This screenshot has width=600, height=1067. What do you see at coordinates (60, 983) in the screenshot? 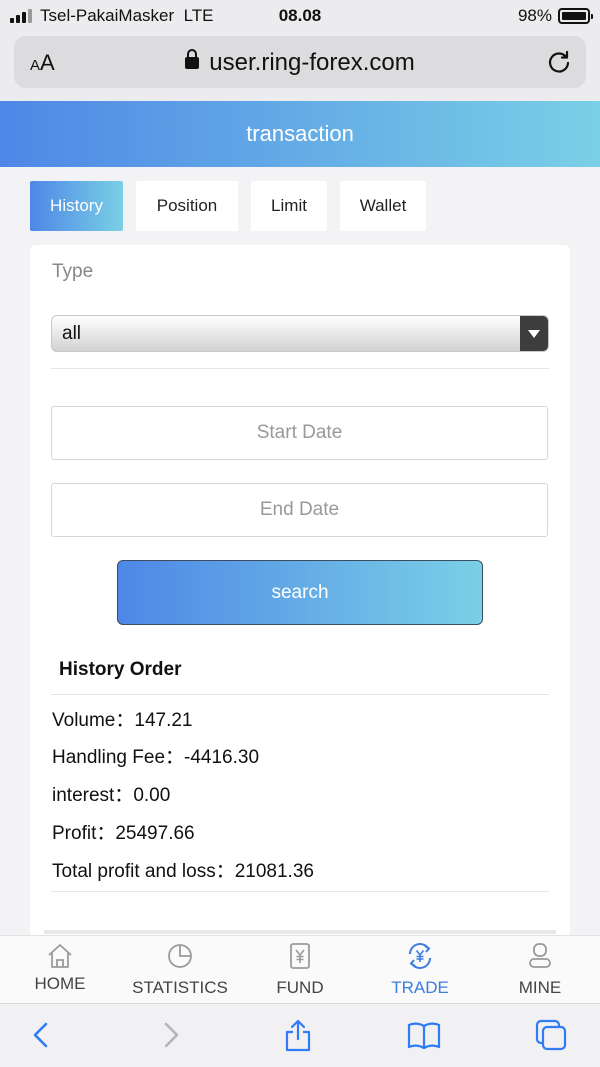
I see `nav-home-label: HOME` at bounding box center [60, 983].